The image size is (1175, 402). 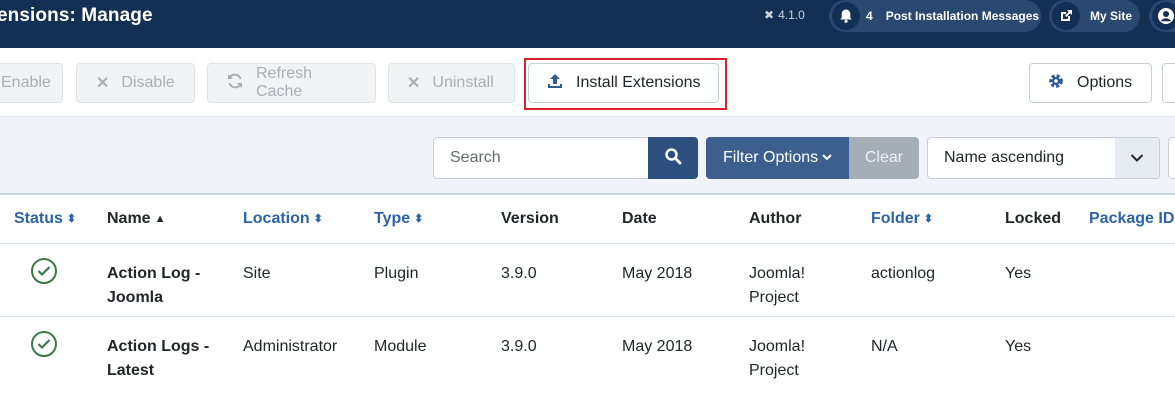 What do you see at coordinates (771, 157) in the screenshot?
I see `filter-options-label: Filter Options` at bounding box center [771, 157].